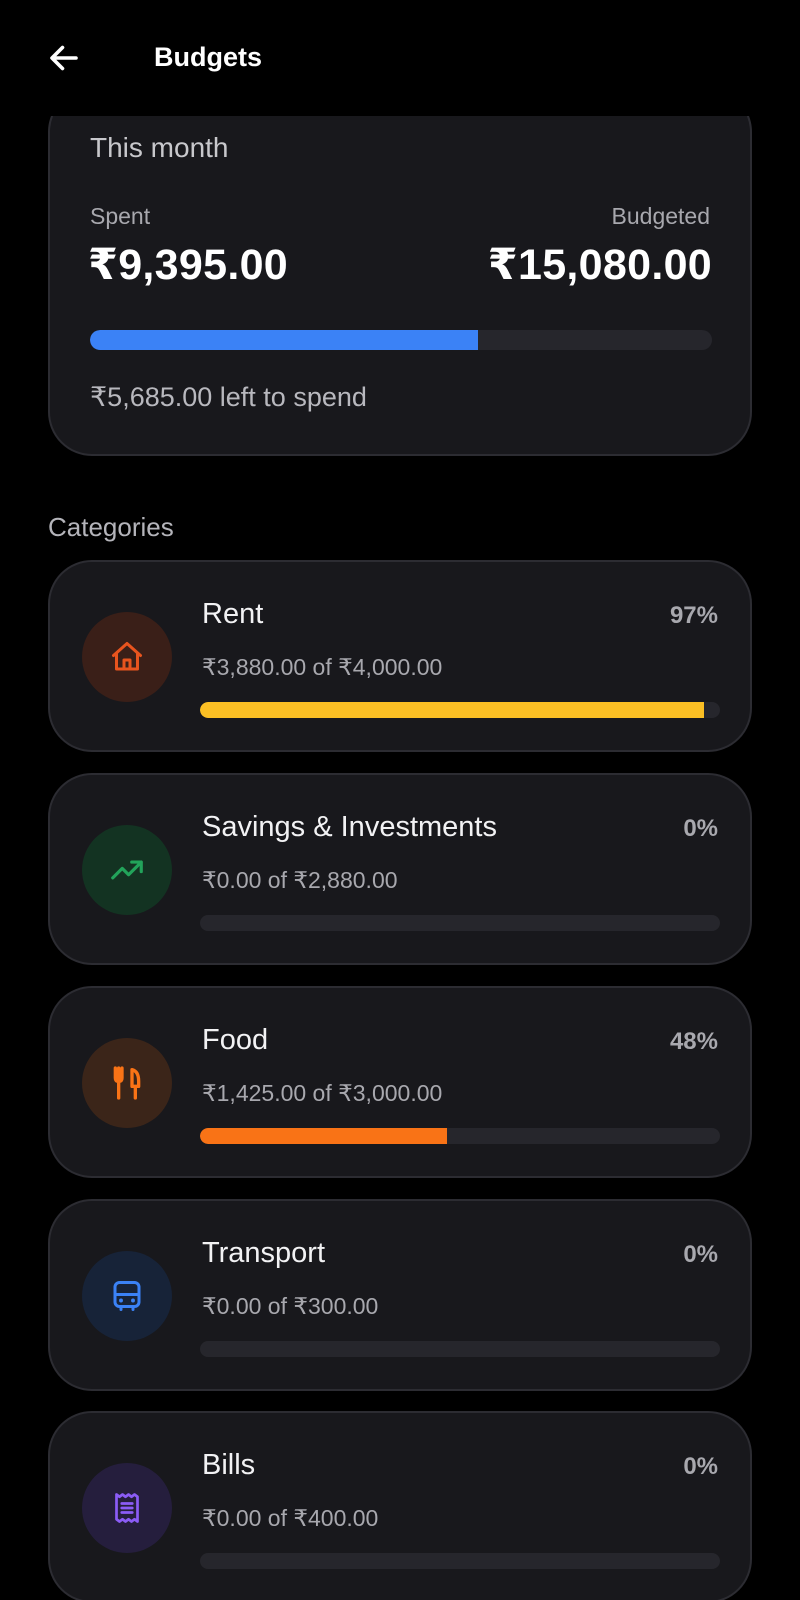  What do you see at coordinates (693, 1041) in the screenshot?
I see `category-percent: 48%` at bounding box center [693, 1041].